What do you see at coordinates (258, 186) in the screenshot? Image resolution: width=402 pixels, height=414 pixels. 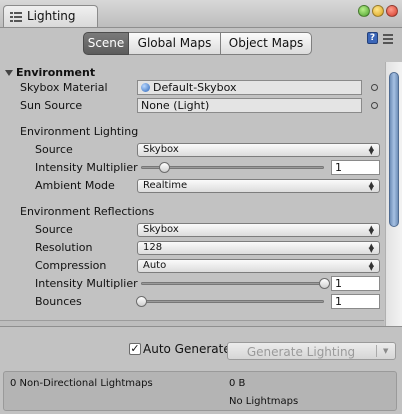 I see `ambient-mode-dropdown: Realtime ▲ ▼` at bounding box center [258, 186].